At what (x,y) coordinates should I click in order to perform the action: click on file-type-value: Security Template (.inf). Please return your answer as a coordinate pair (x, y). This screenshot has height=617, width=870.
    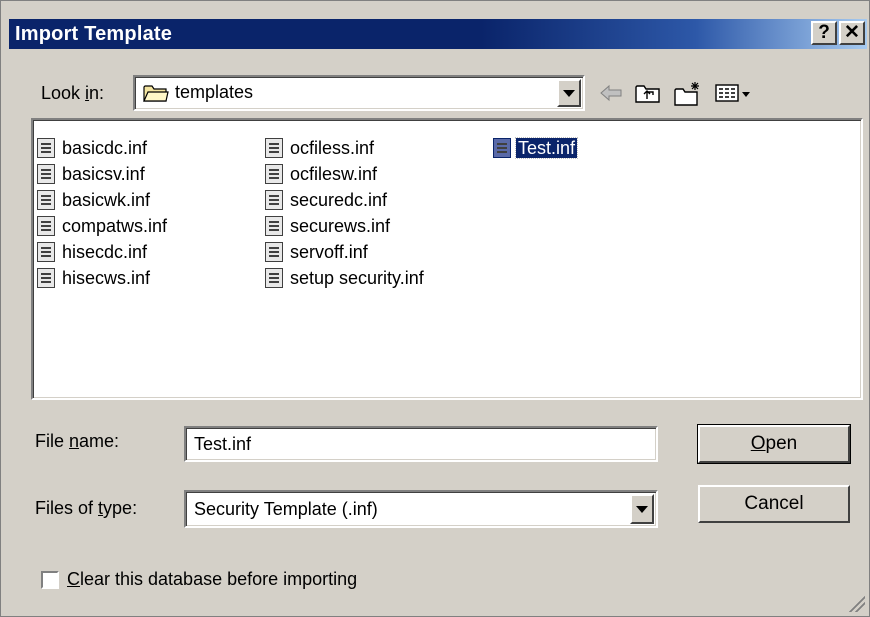
    Looking at the image, I should click on (286, 509).